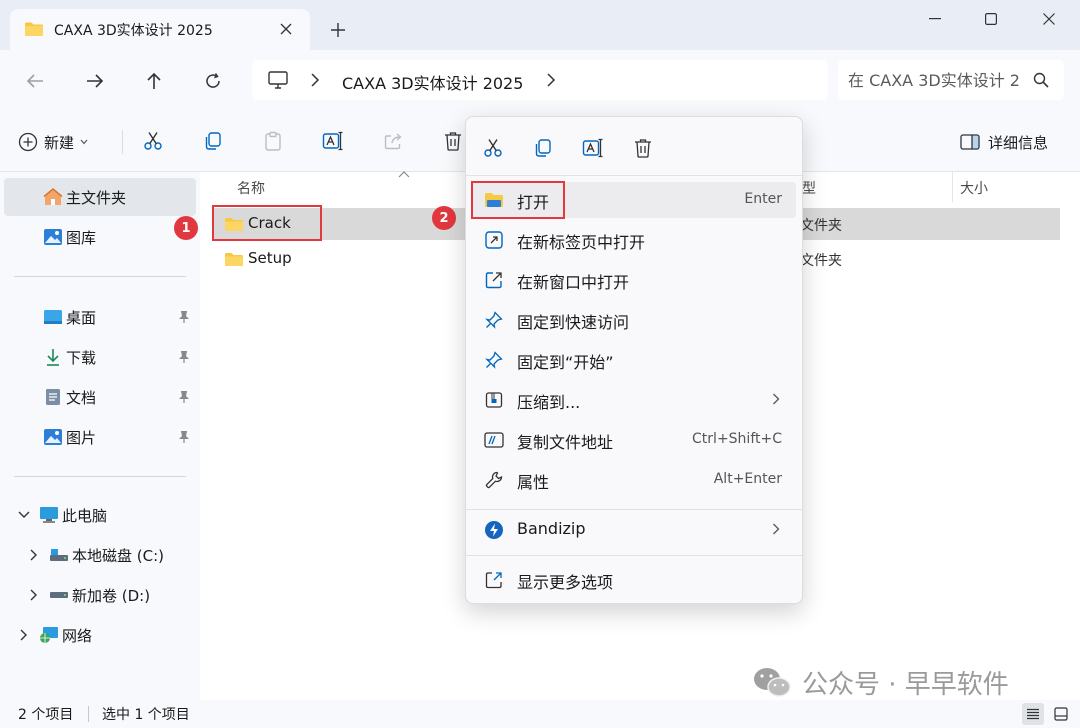 This screenshot has width=1080, height=728. What do you see at coordinates (100, 635) in the screenshot?
I see `sidebar-item-network: 网络` at bounding box center [100, 635].